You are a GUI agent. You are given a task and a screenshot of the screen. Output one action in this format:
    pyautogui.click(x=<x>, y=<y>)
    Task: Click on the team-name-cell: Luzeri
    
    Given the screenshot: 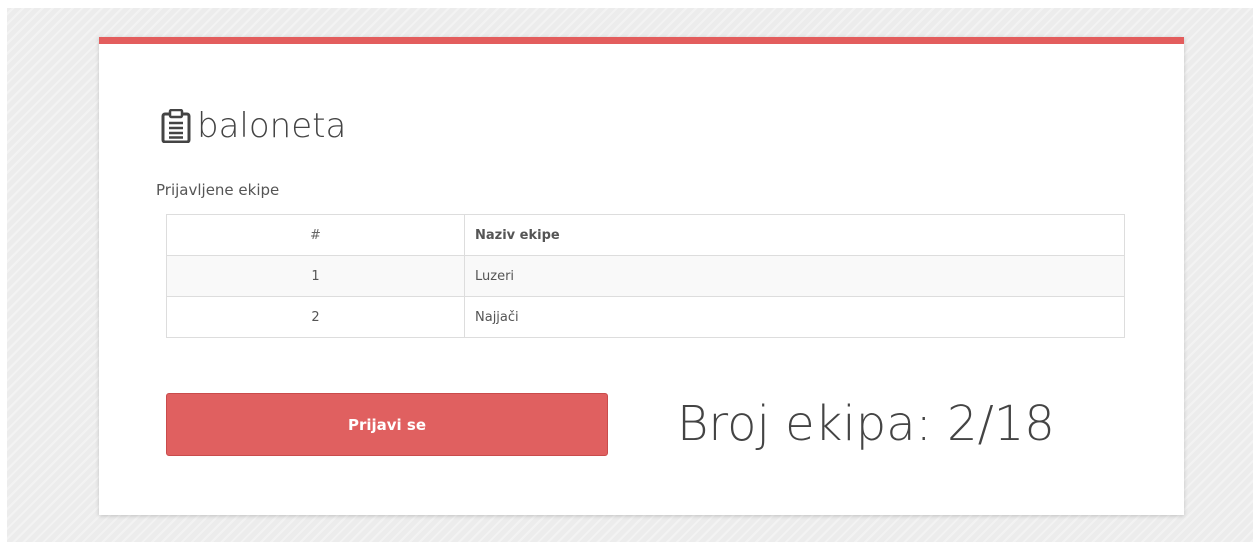 What is the action you would take?
    pyautogui.click(x=794, y=276)
    